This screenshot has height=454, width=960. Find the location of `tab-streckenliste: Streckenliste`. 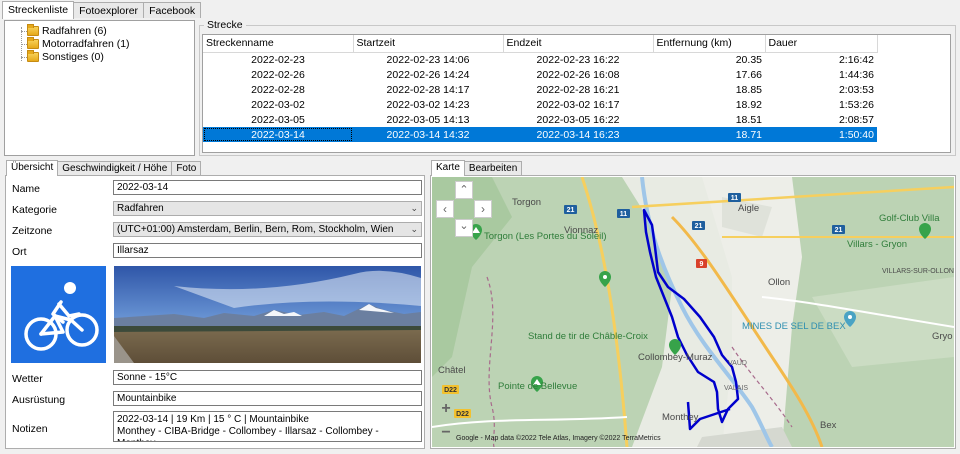

tab-streckenliste: Streckenliste is located at coordinates (38, 10).